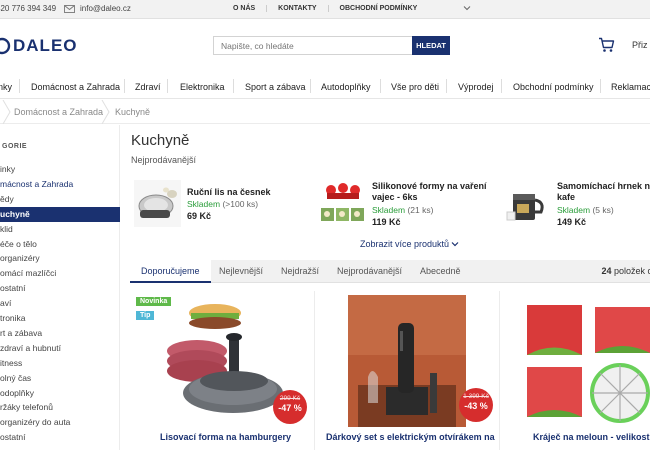 Image resolution: width=650 pixels, height=450 pixels. I want to click on show-more-link: Zobrazit více produktů, so click(409, 244).